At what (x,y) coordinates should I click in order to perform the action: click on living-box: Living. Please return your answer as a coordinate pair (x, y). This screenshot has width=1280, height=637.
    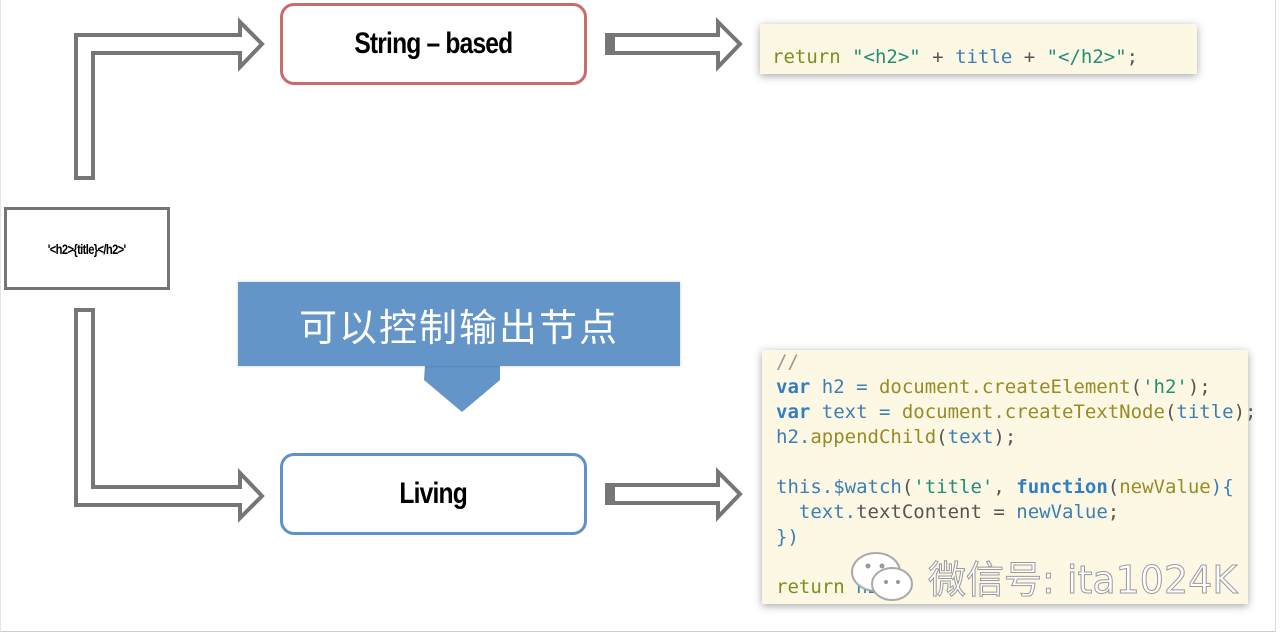
    Looking at the image, I should click on (433, 494).